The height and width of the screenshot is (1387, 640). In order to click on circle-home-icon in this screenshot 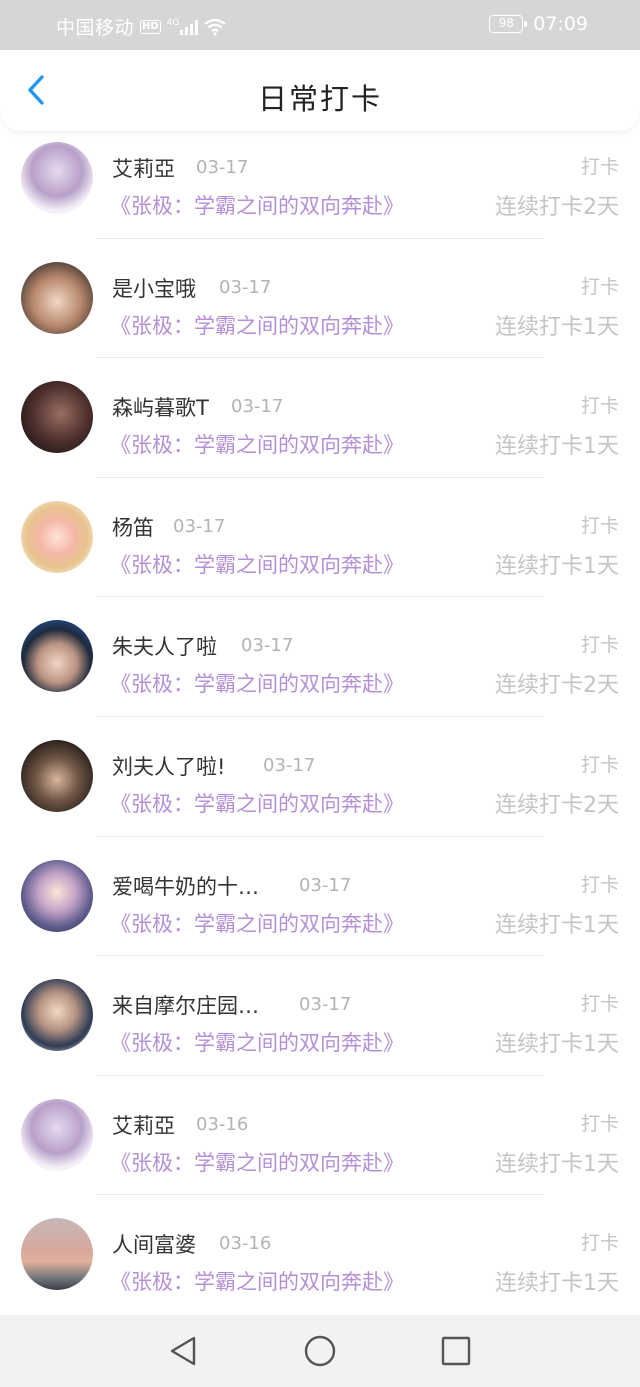, I will do `click(320, 1351)`.